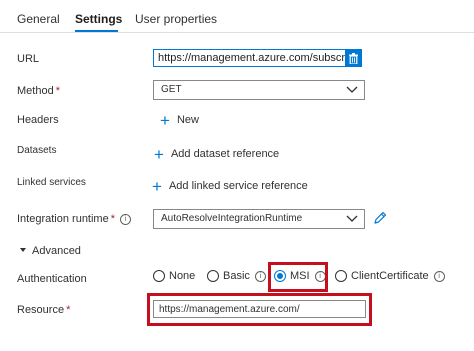 The width and height of the screenshot is (474, 351). Describe the element at coordinates (171, 89) in the screenshot. I see `method-value: GET` at that location.